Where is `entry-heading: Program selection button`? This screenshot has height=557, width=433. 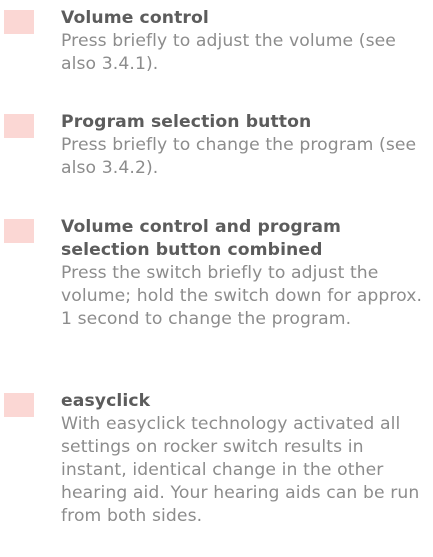 entry-heading: Program selection button is located at coordinates (186, 122).